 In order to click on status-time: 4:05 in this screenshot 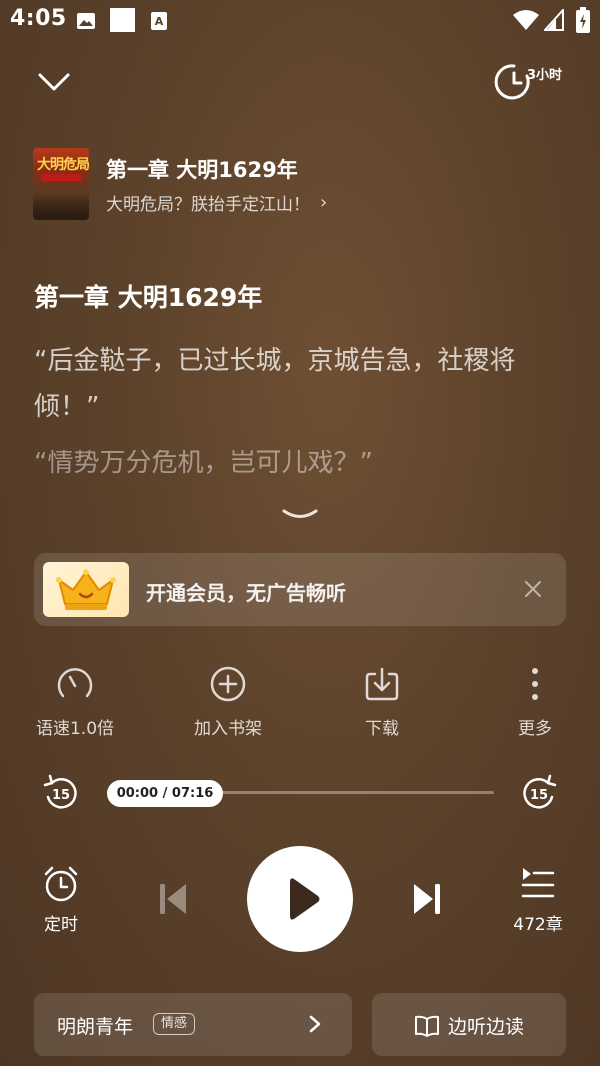, I will do `click(38, 18)`.